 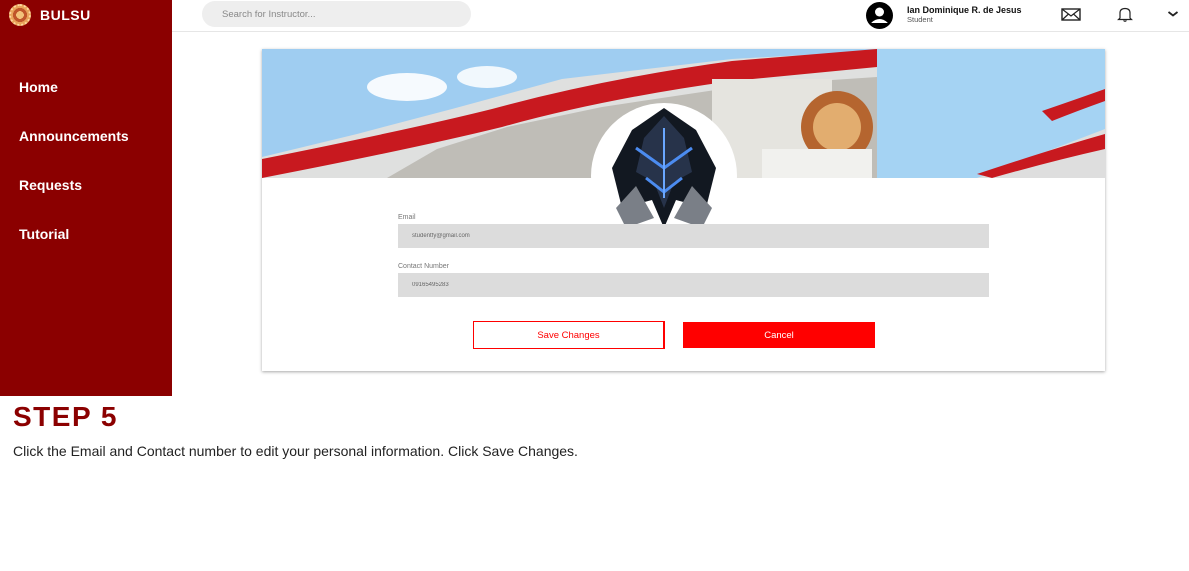 What do you see at coordinates (879, 15) in the screenshot?
I see `user-avatar-icon` at bounding box center [879, 15].